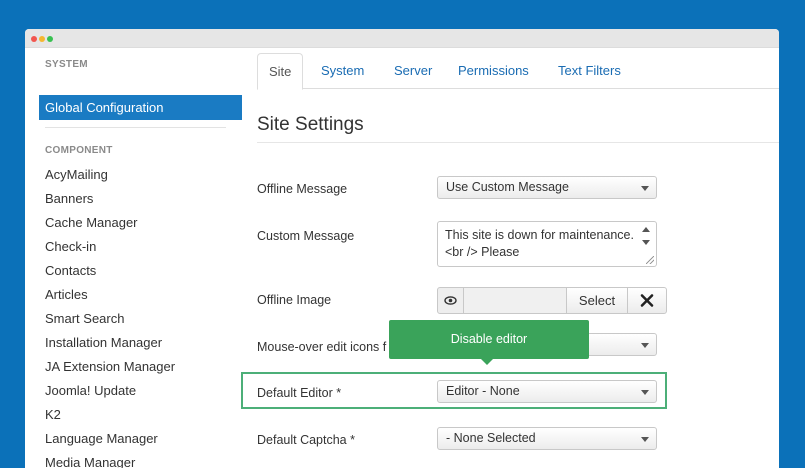  I want to click on tab-site: Site, so click(280, 71).